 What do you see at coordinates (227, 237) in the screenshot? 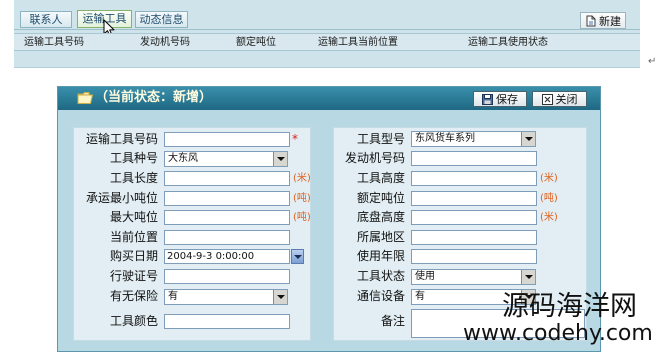
I see `current-location-input` at bounding box center [227, 237].